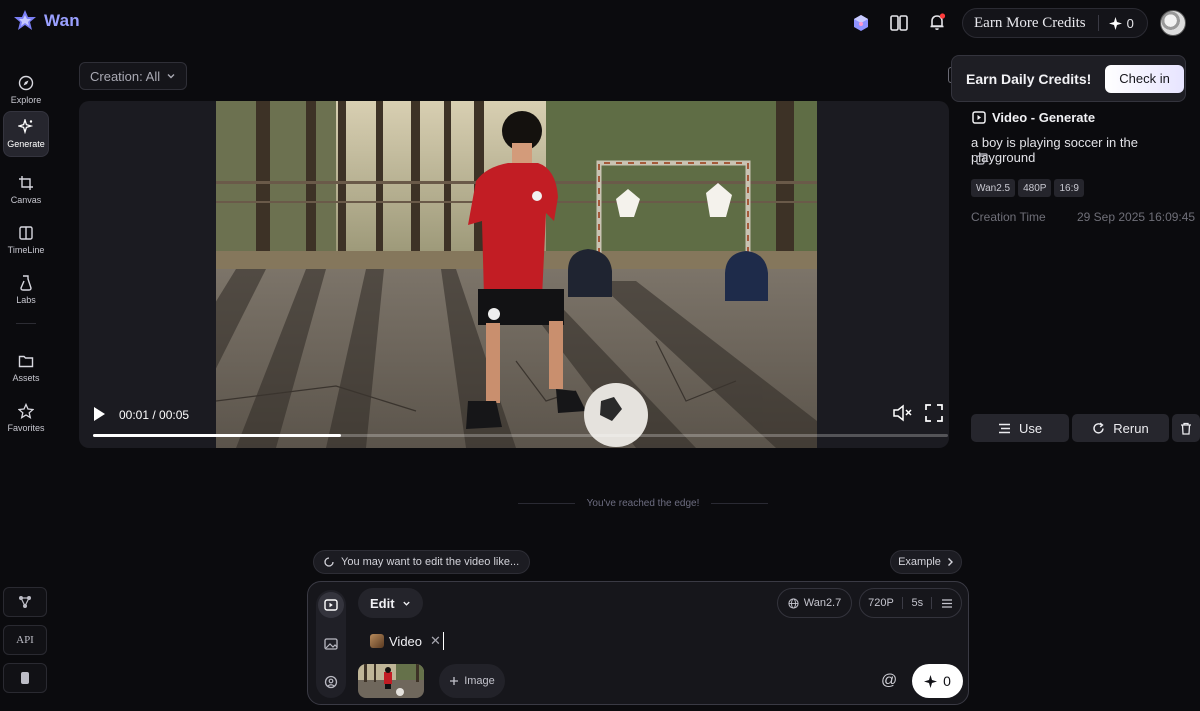 Image resolution: width=1200 pixels, height=711 pixels. Describe the element at coordinates (26, 361) in the screenshot. I see `folder-icon` at that location.